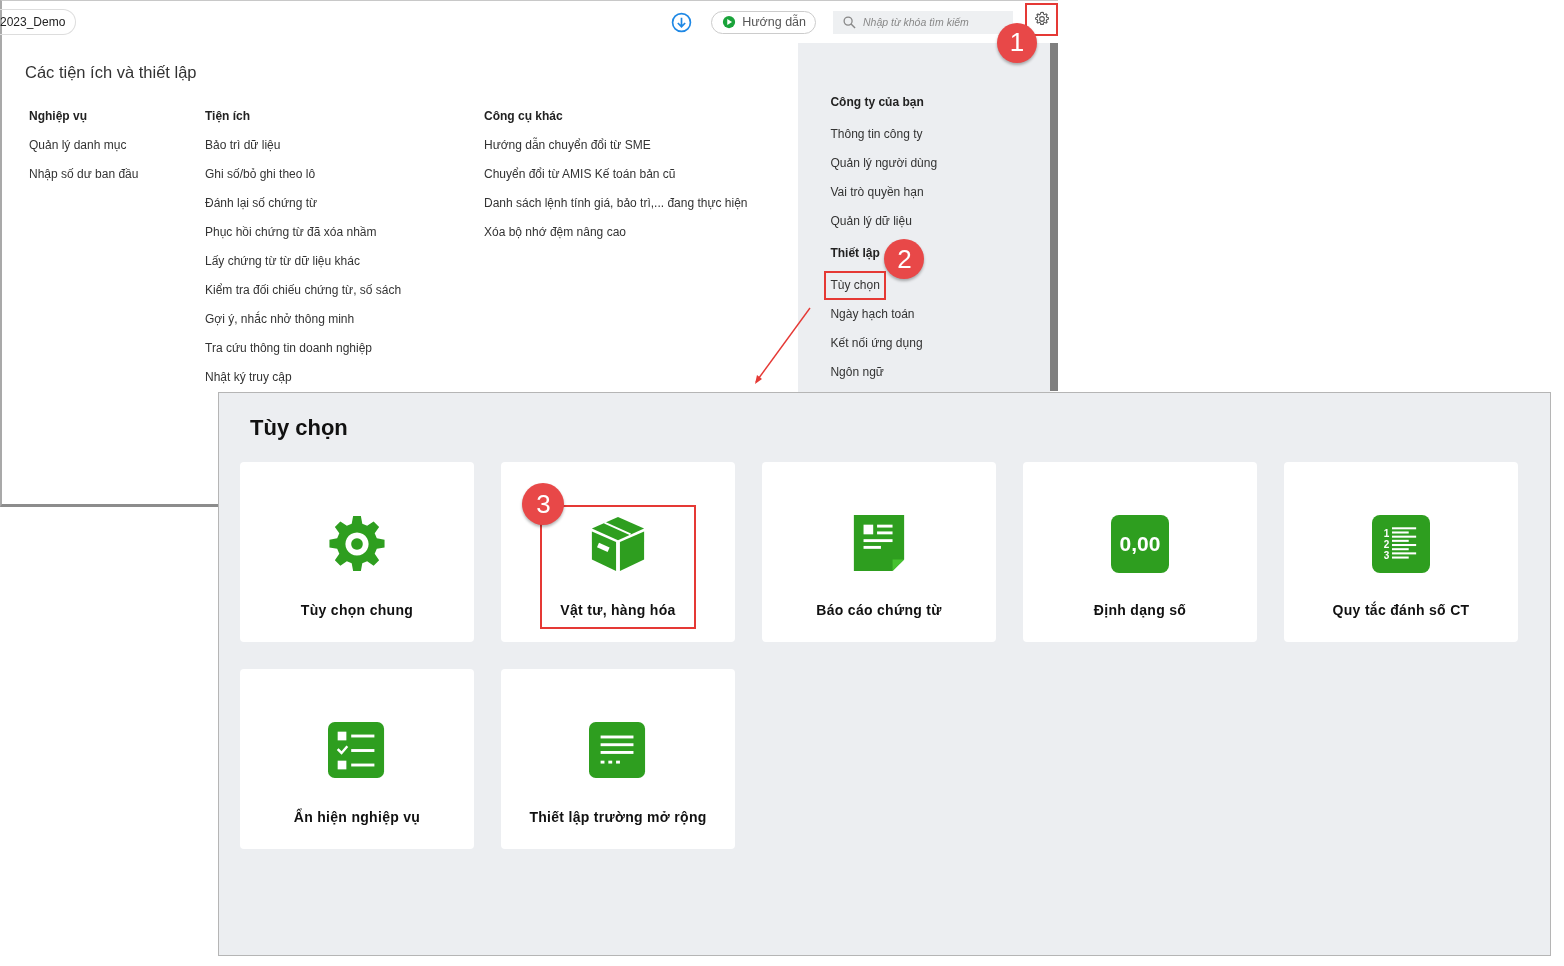 This screenshot has height=966, width=1564. Describe the element at coordinates (884, 163) in the screenshot. I see `menu-link: Quản lý người dùng` at that location.